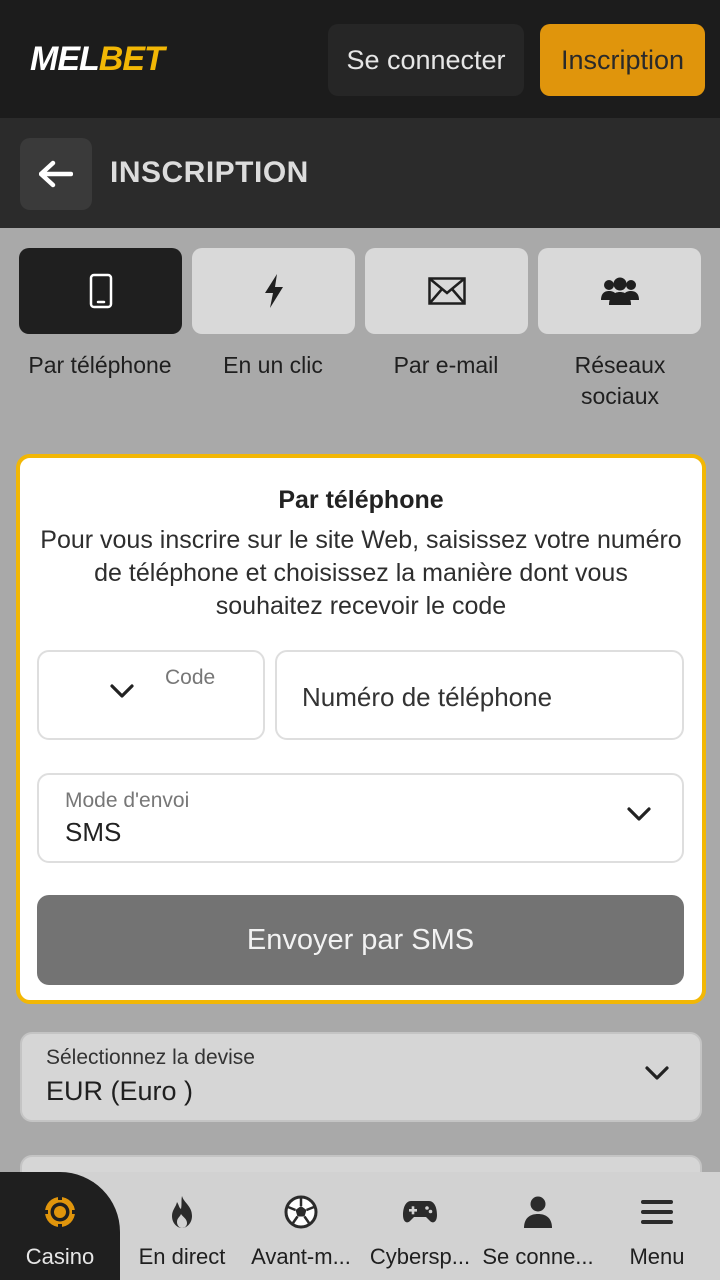 This screenshot has width=720, height=1280. What do you see at coordinates (360, 940) in the screenshot?
I see `send-sms-button: Envoyer par SMS` at bounding box center [360, 940].